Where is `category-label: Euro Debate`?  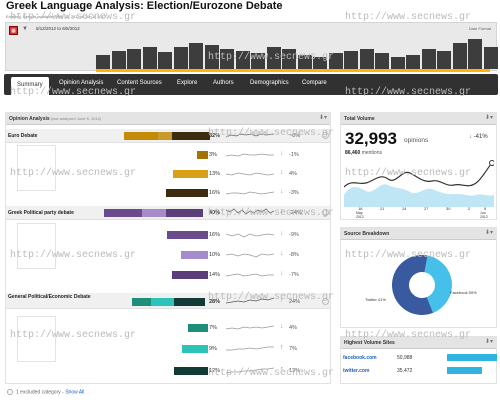 category-label: Euro Debate is located at coordinates (23, 136).